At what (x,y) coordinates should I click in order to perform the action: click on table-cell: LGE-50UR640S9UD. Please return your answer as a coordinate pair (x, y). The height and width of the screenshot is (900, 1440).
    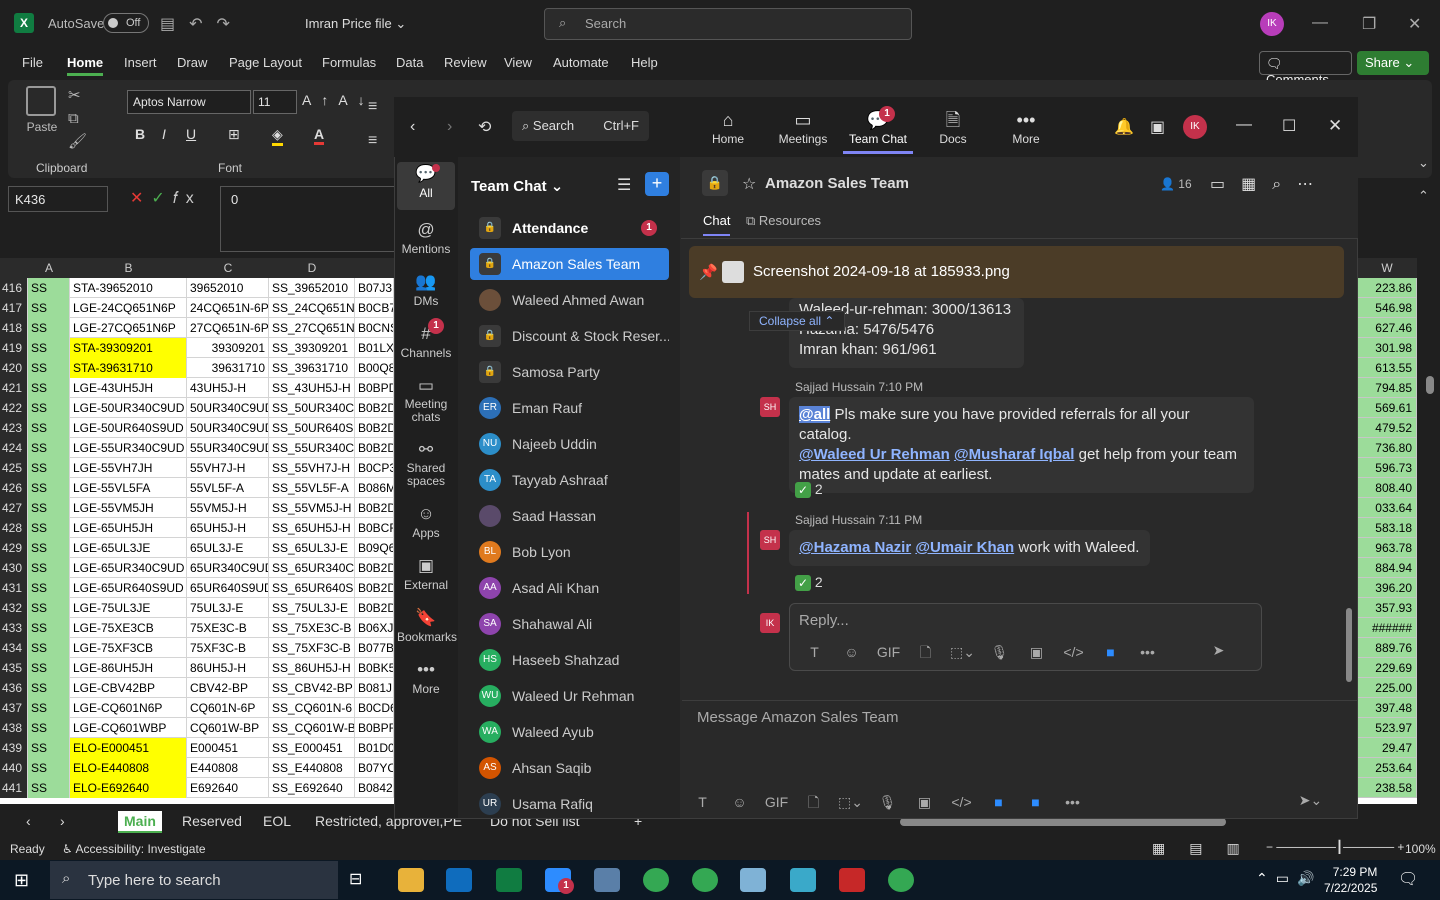
    Looking at the image, I should click on (128, 428).